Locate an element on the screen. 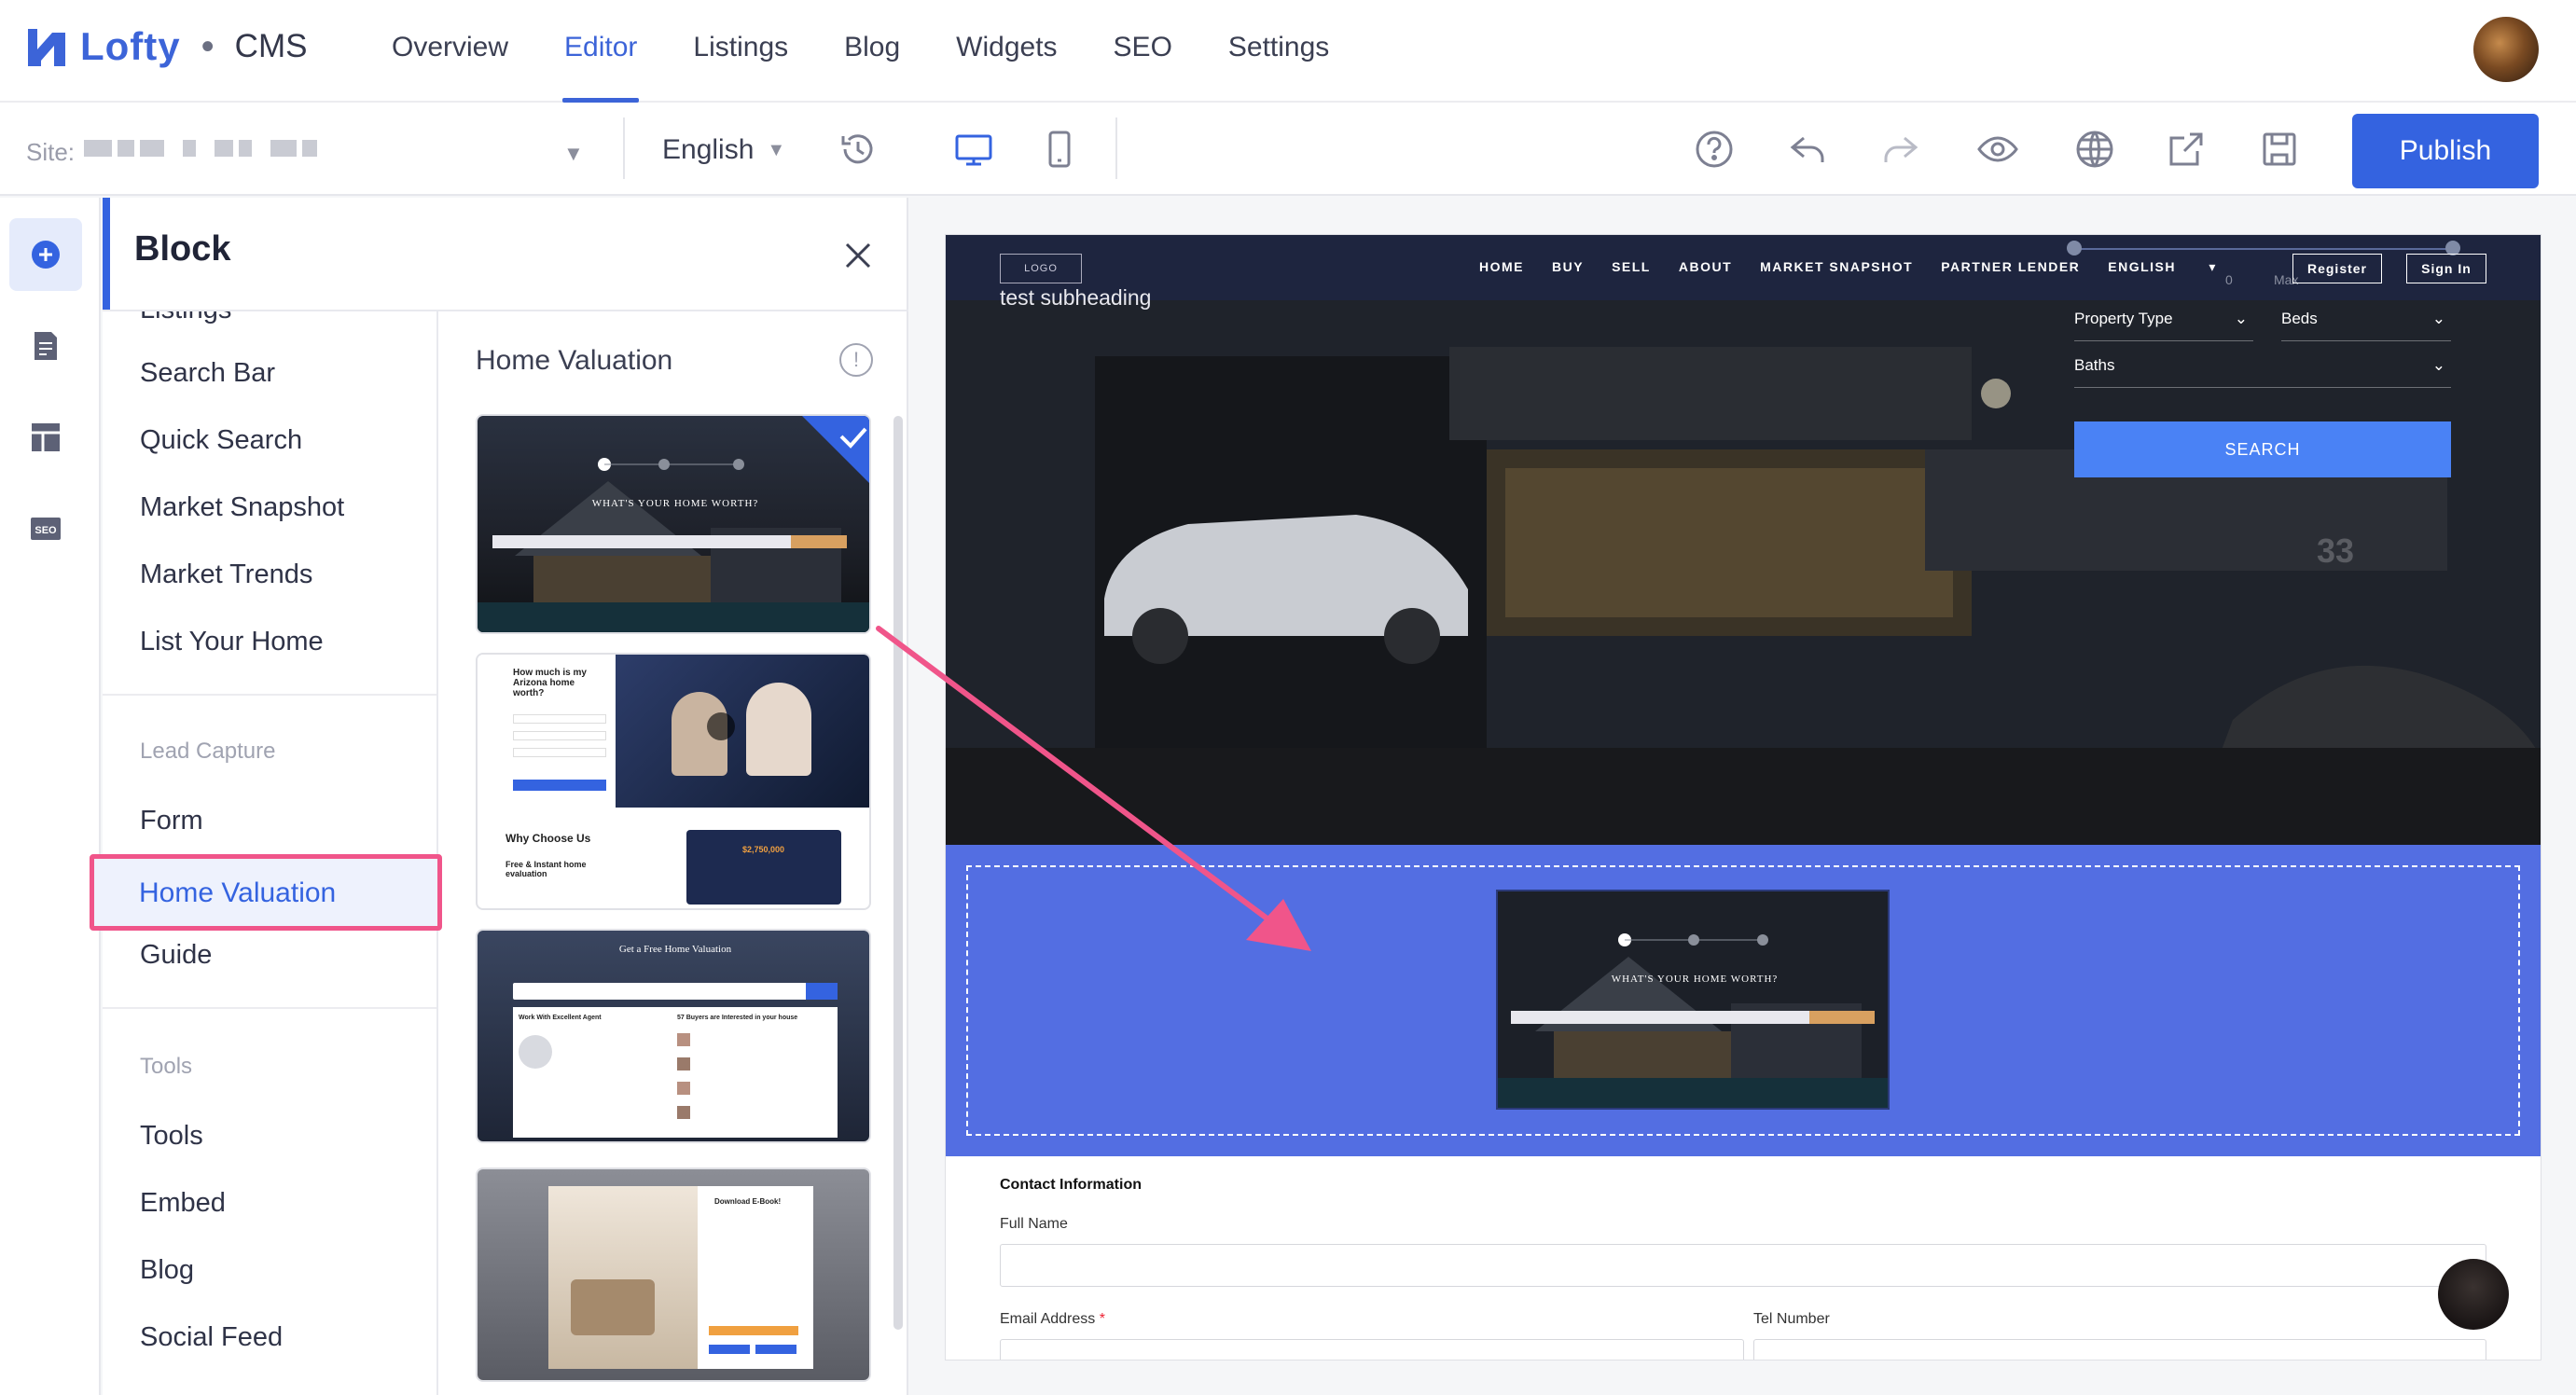 Image resolution: width=2576 pixels, height=1395 pixels. site-logo: LOGO is located at coordinates (1041, 268).